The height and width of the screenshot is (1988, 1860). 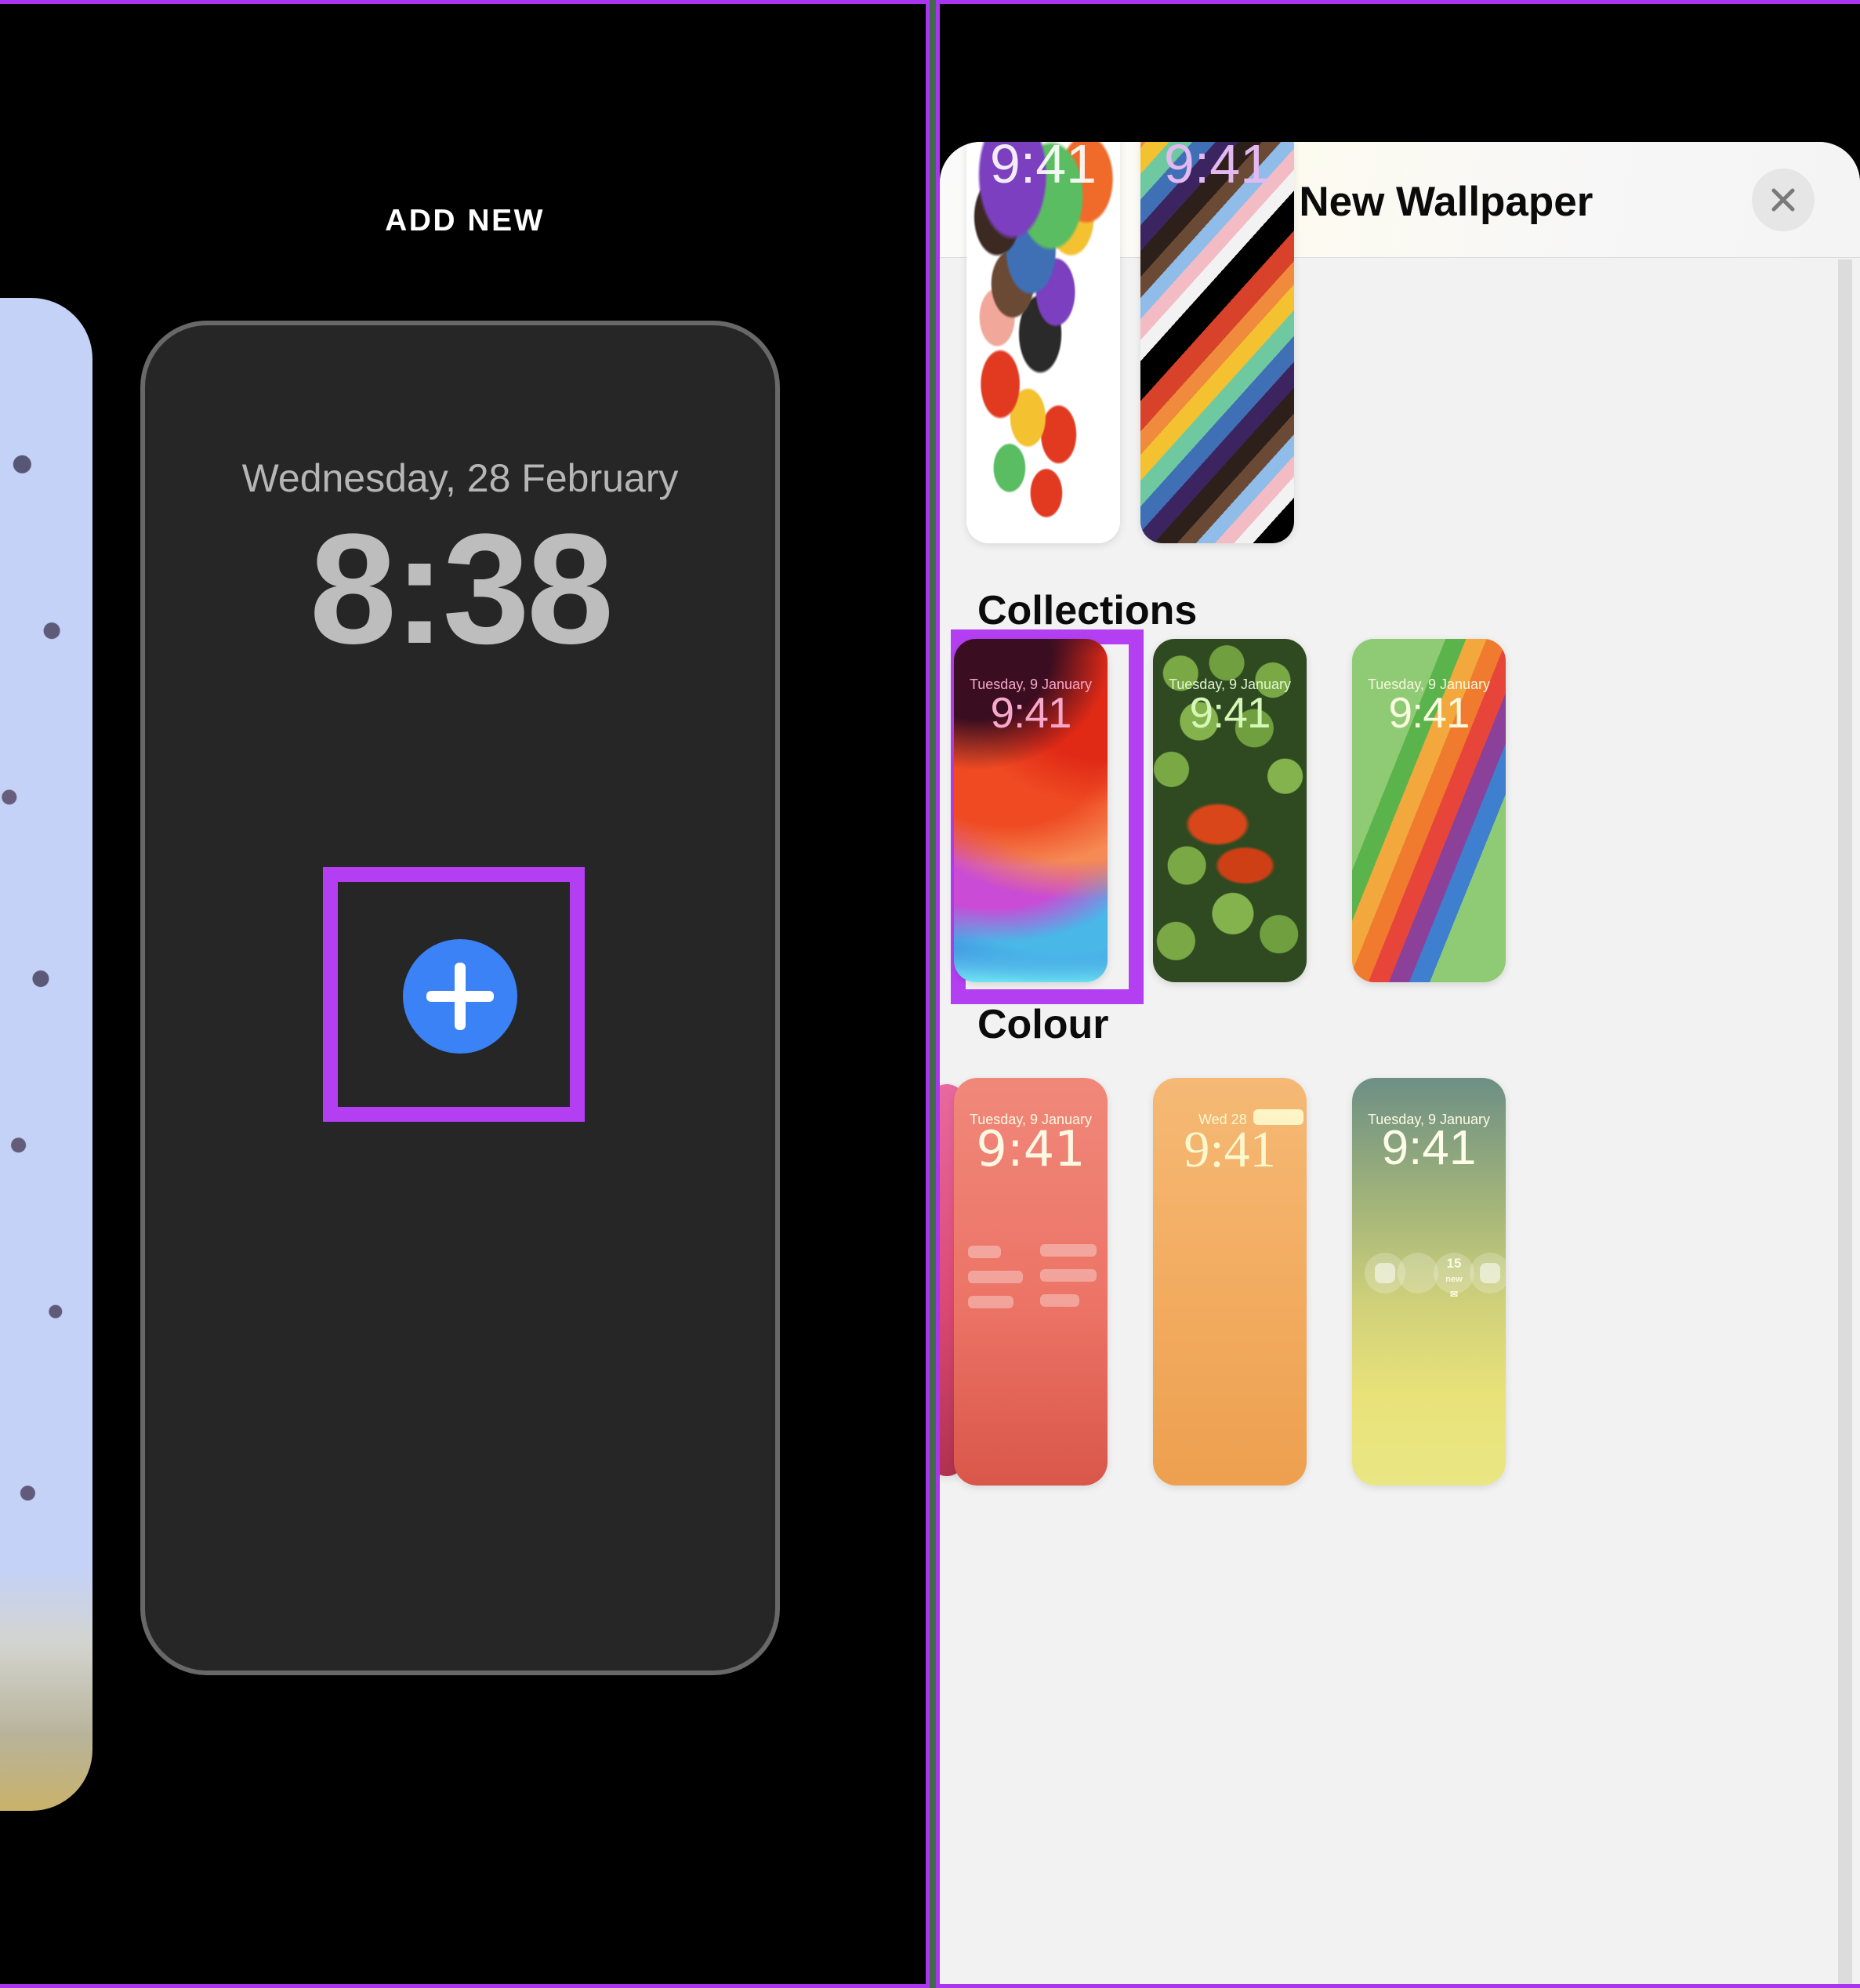 I want to click on vertical-scrollbar, so click(x=1845, y=1121).